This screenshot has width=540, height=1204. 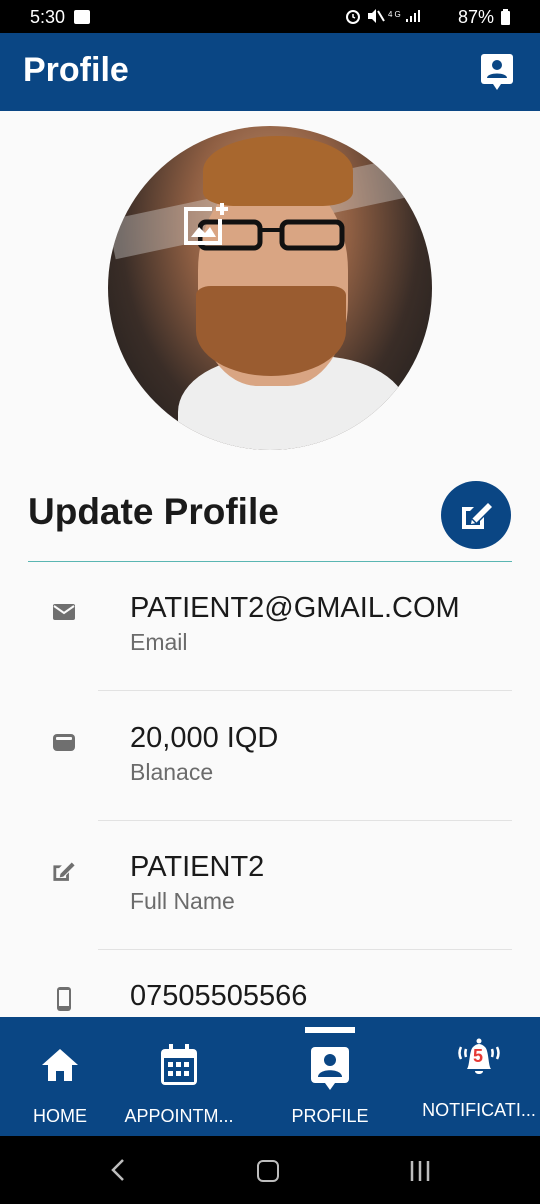 What do you see at coordinates (64, 742) in the screenshot?
I see `wallet-icon` at bounding box center [64, 742].